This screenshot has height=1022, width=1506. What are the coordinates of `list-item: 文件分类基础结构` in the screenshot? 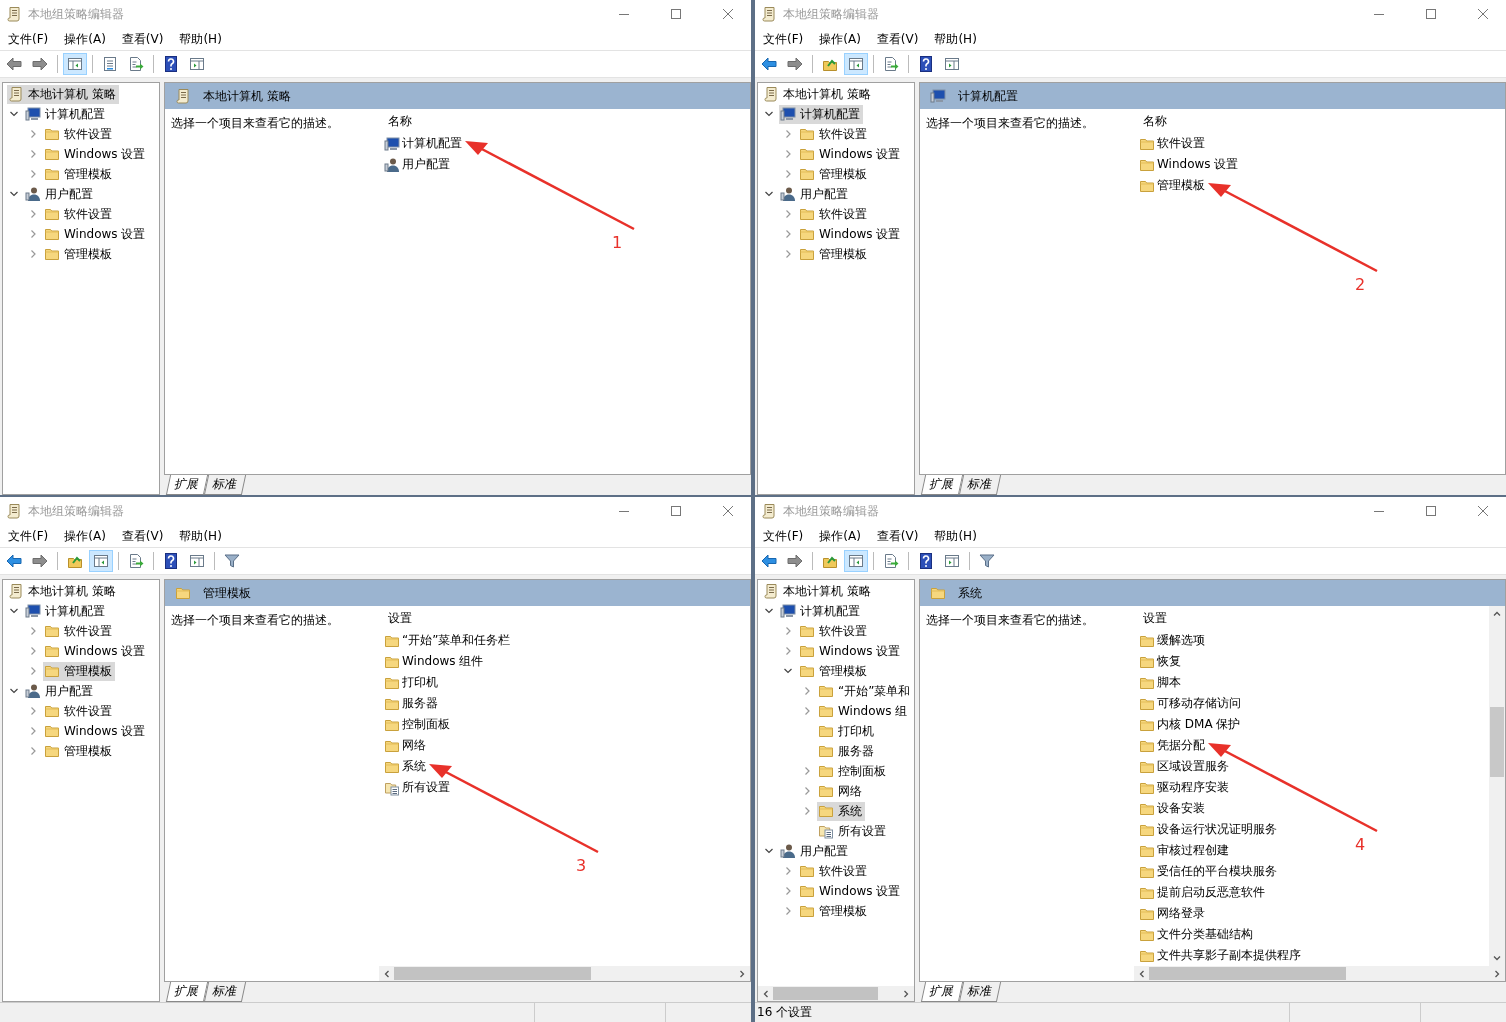 It's located at (1196, 934).